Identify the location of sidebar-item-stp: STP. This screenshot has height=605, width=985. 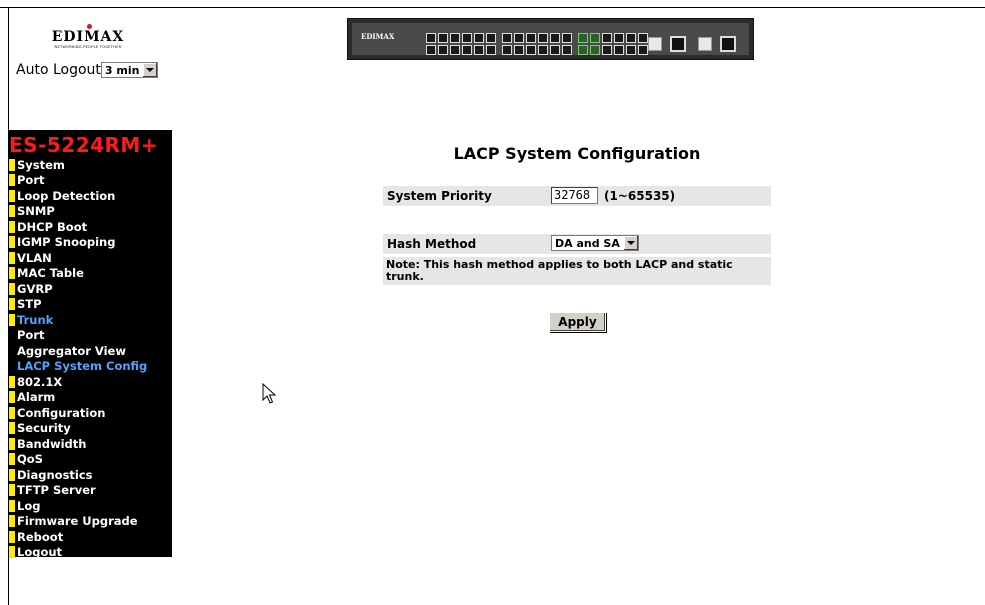
(90, 305).